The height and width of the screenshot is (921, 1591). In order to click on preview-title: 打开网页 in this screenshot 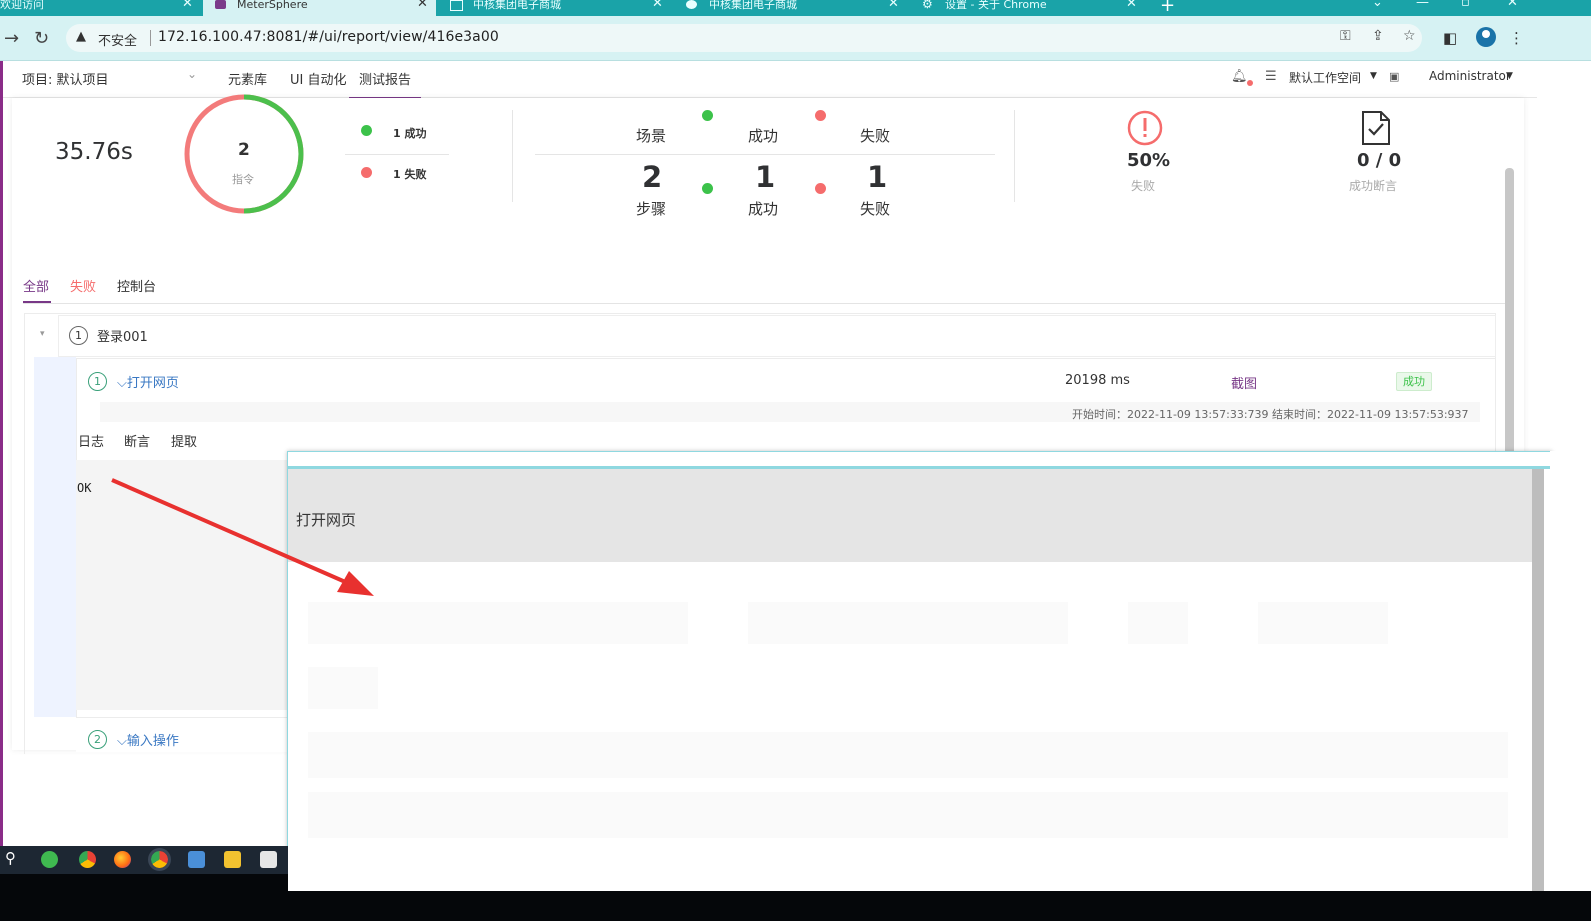, I will do `click(326, 520)`.